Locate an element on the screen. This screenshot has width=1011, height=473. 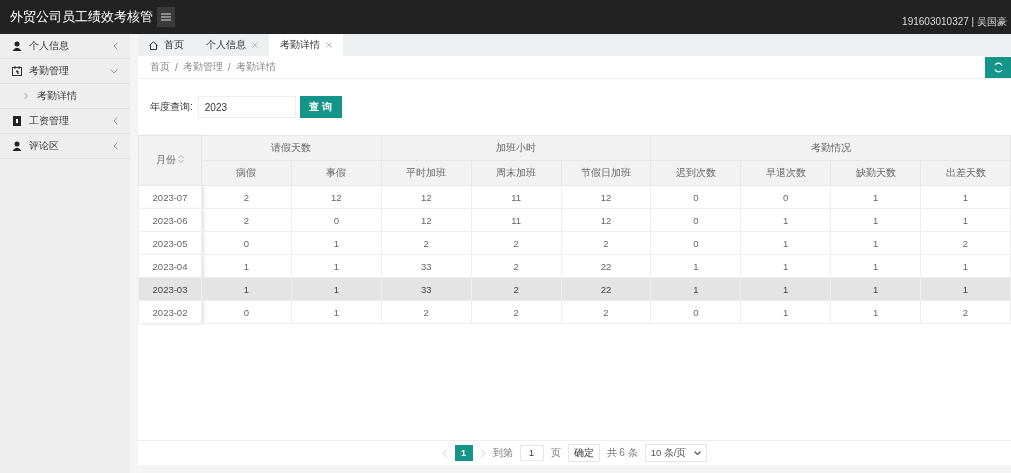
sidebar-item: 评论区 is located at coordinates (65, 146).